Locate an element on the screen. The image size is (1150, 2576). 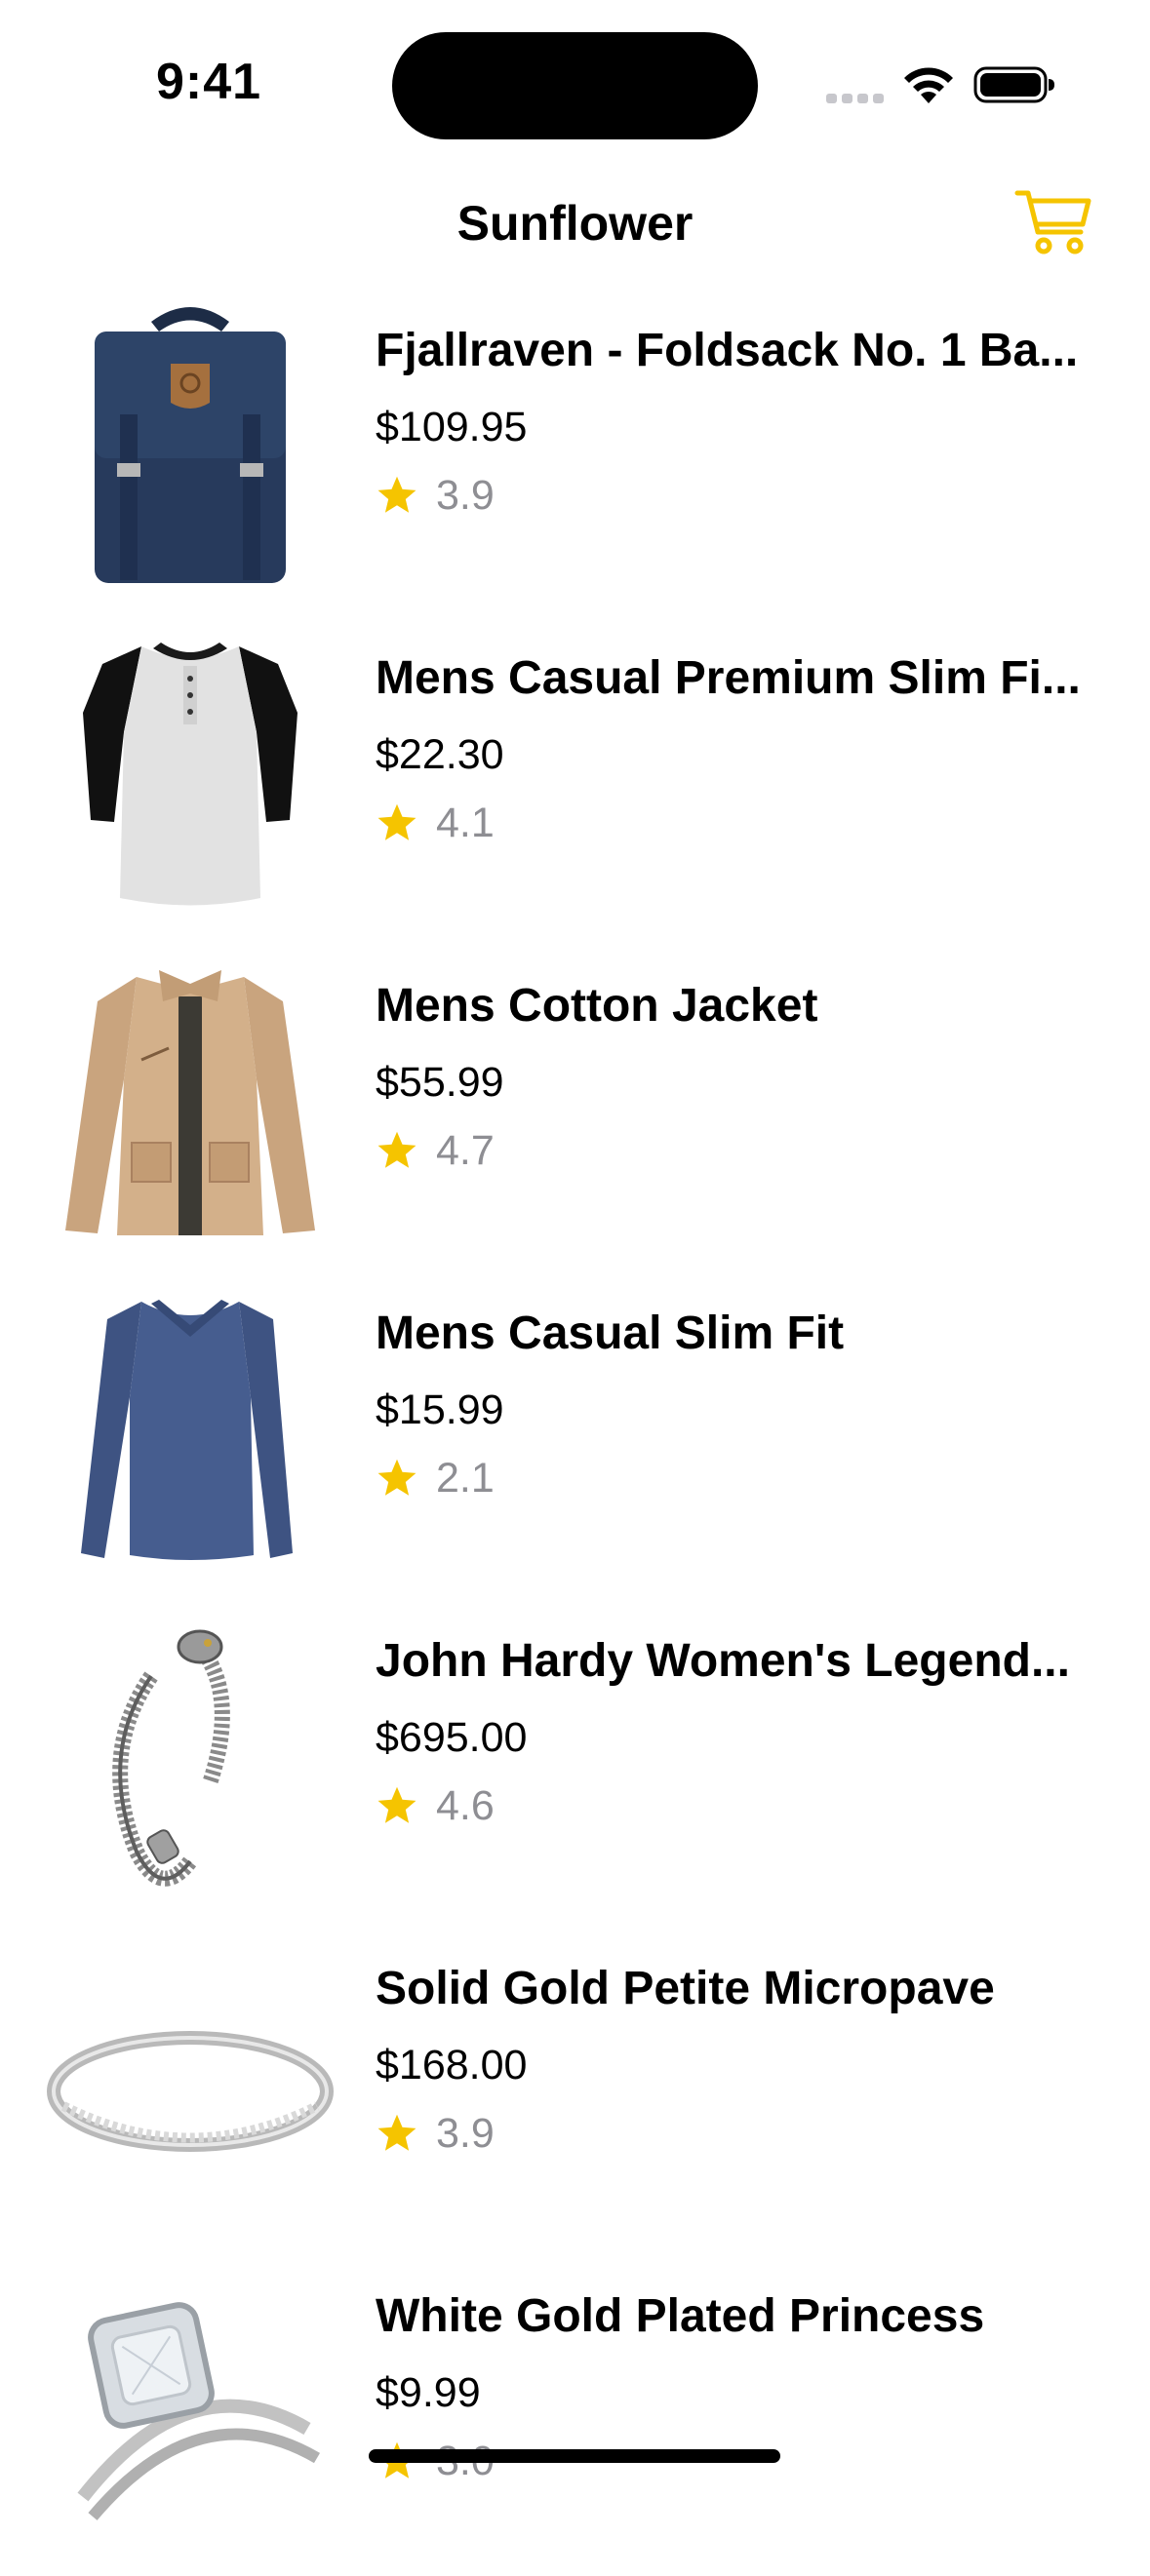
jacket-image is located at coordinates (190, 1102).